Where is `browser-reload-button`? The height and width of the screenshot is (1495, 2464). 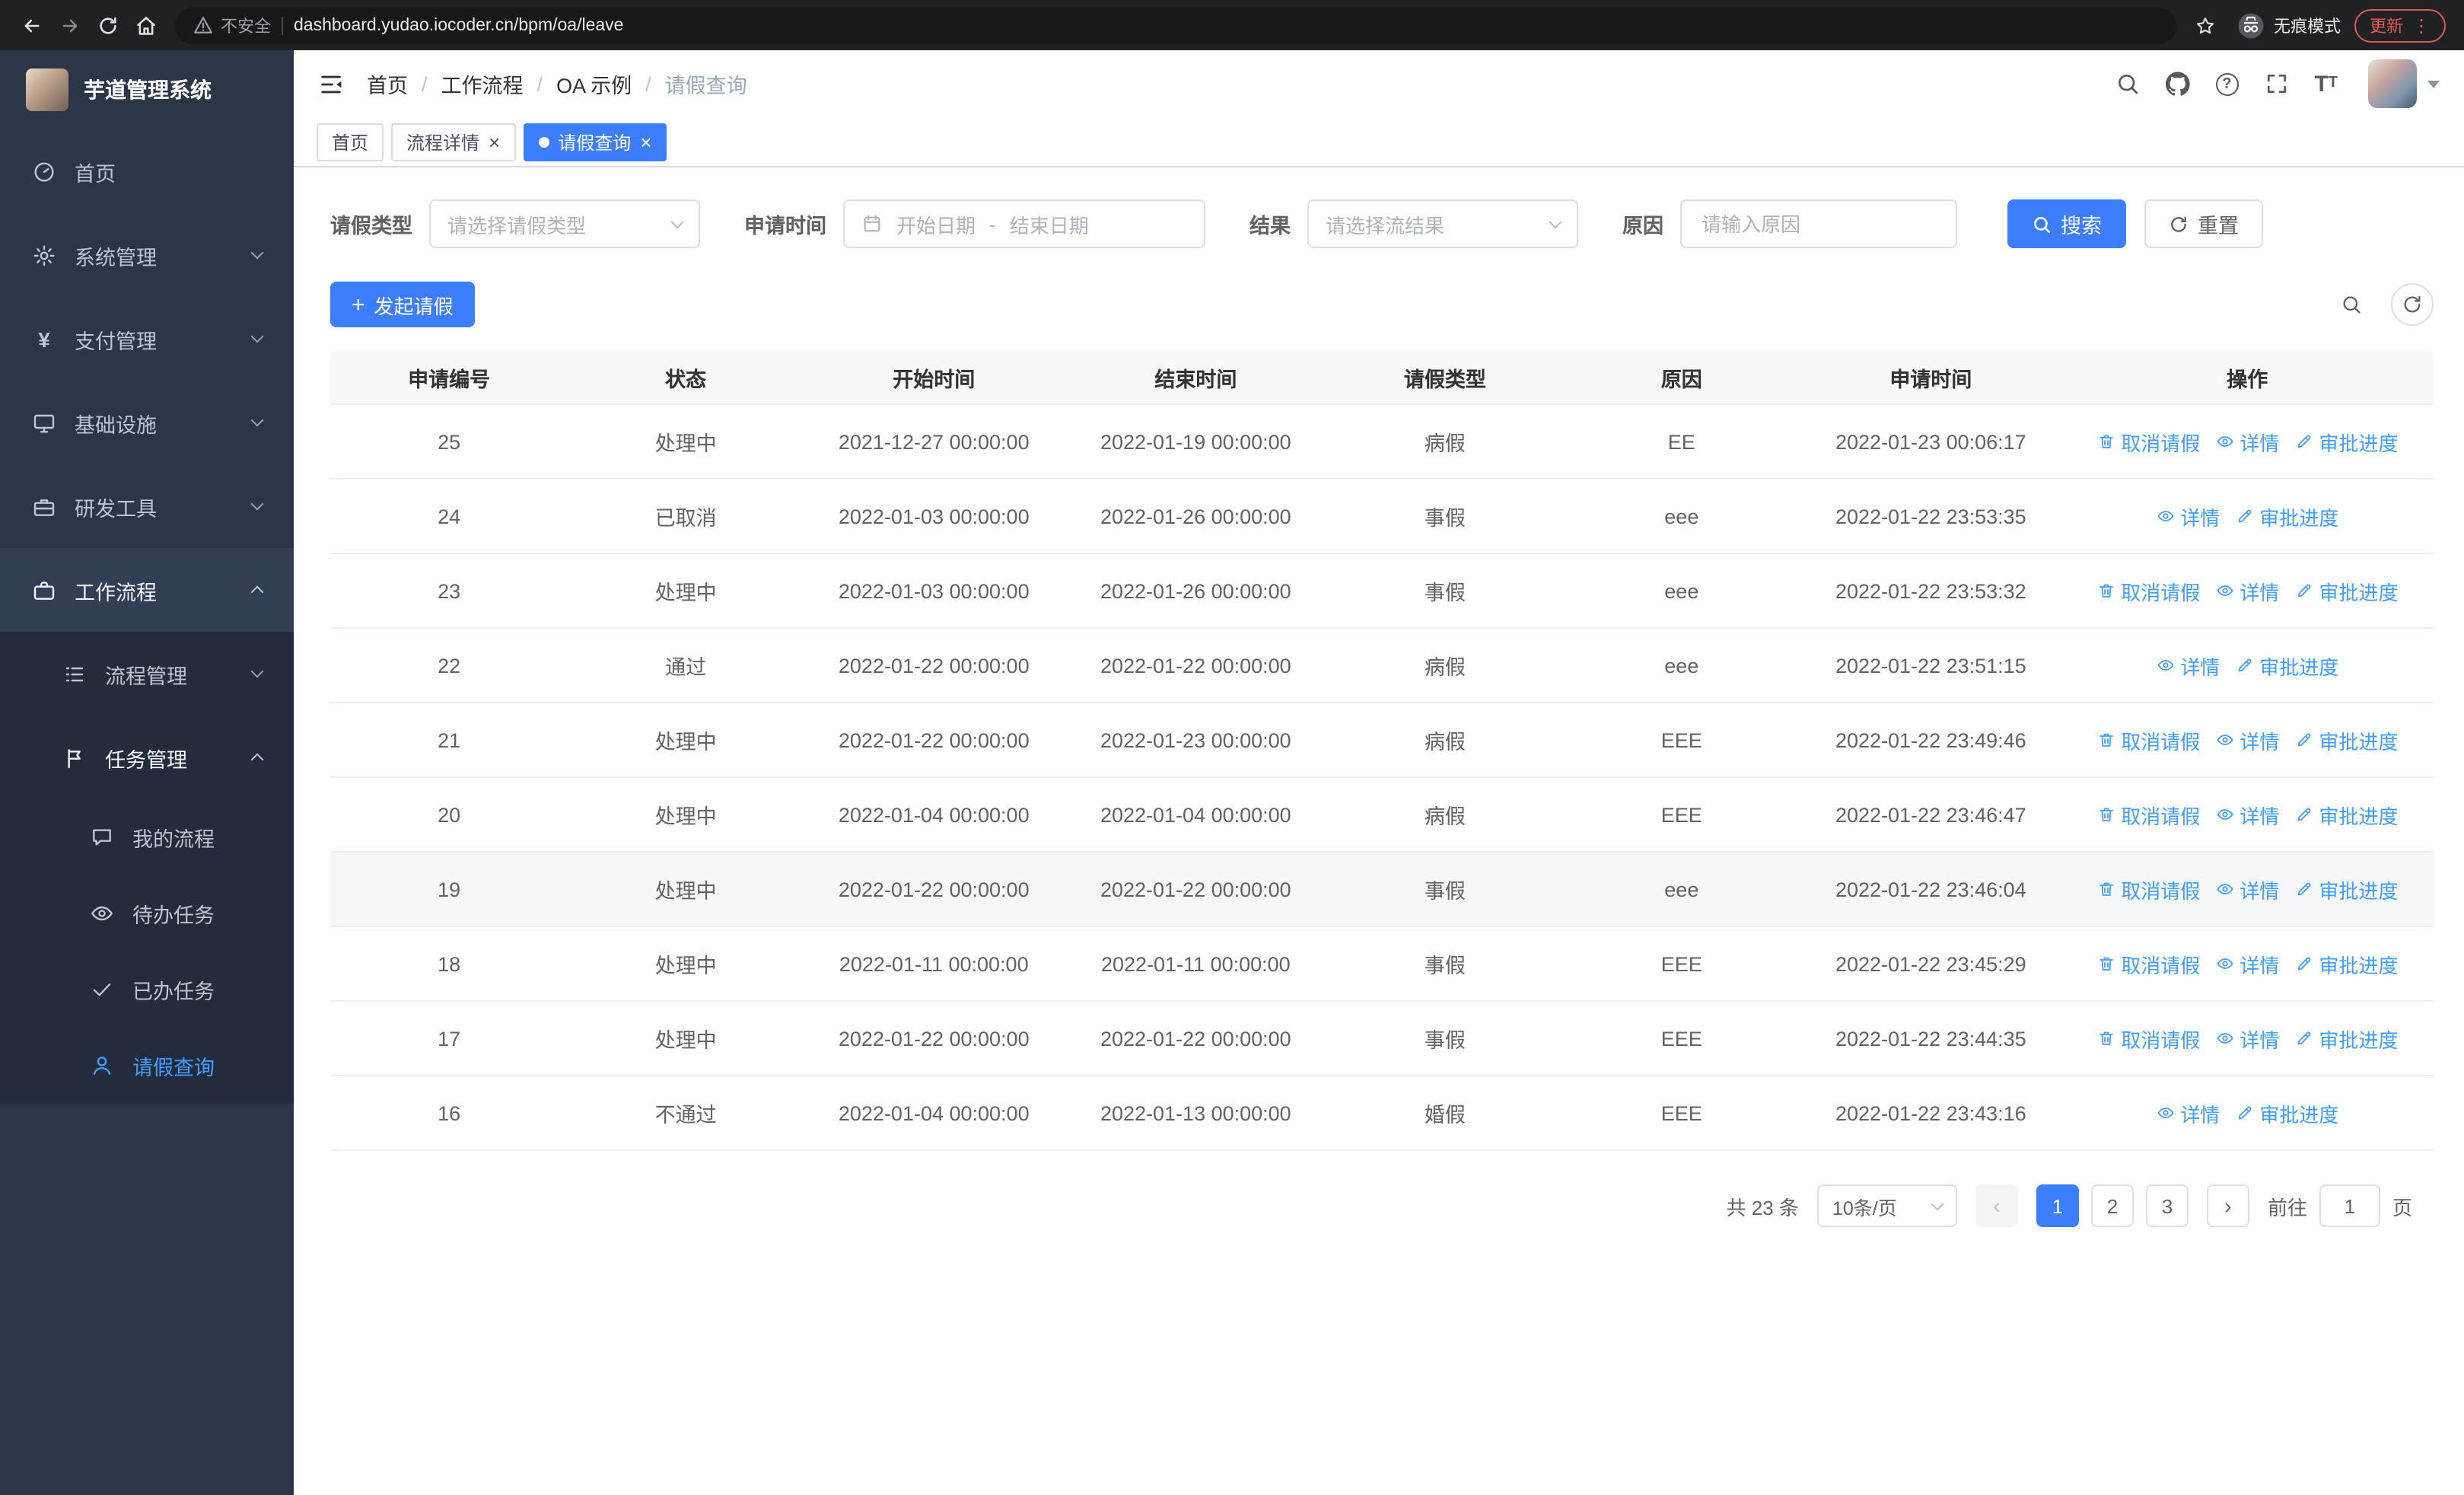
browser-reload-button is located at coordinates (107, 25).